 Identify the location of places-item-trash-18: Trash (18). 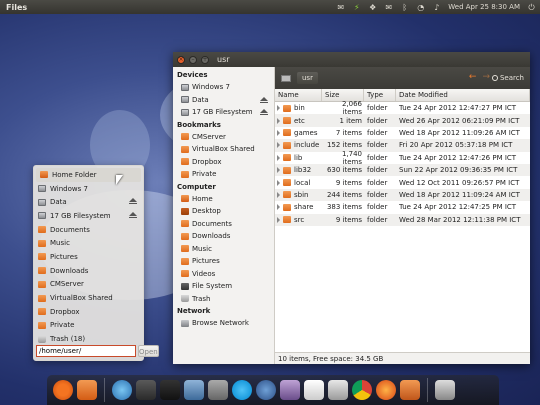
(88, 339).